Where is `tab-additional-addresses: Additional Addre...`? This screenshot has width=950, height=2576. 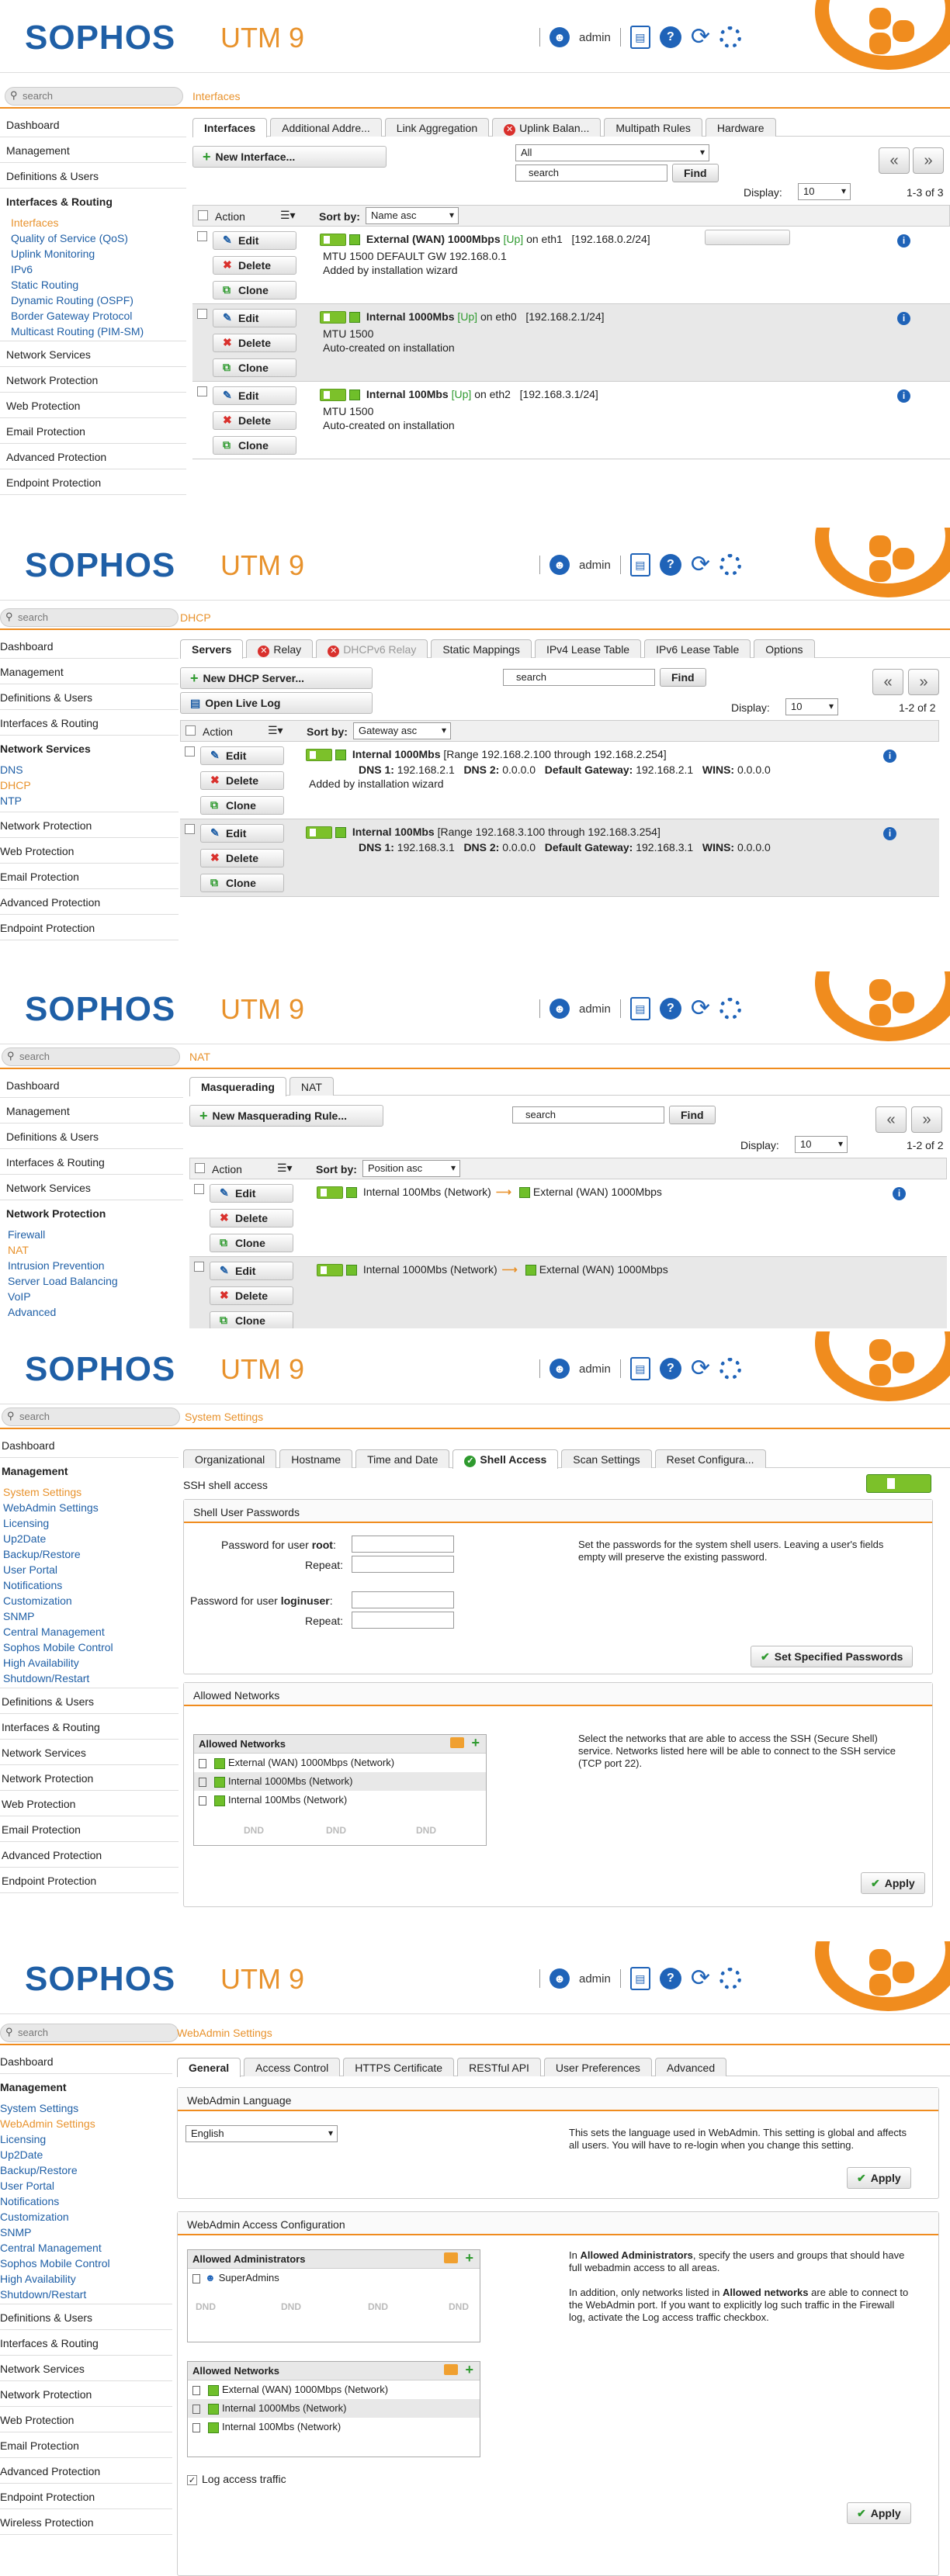
tab-additional-addresses: Additional Addre... is located at coordinates (326, 127).